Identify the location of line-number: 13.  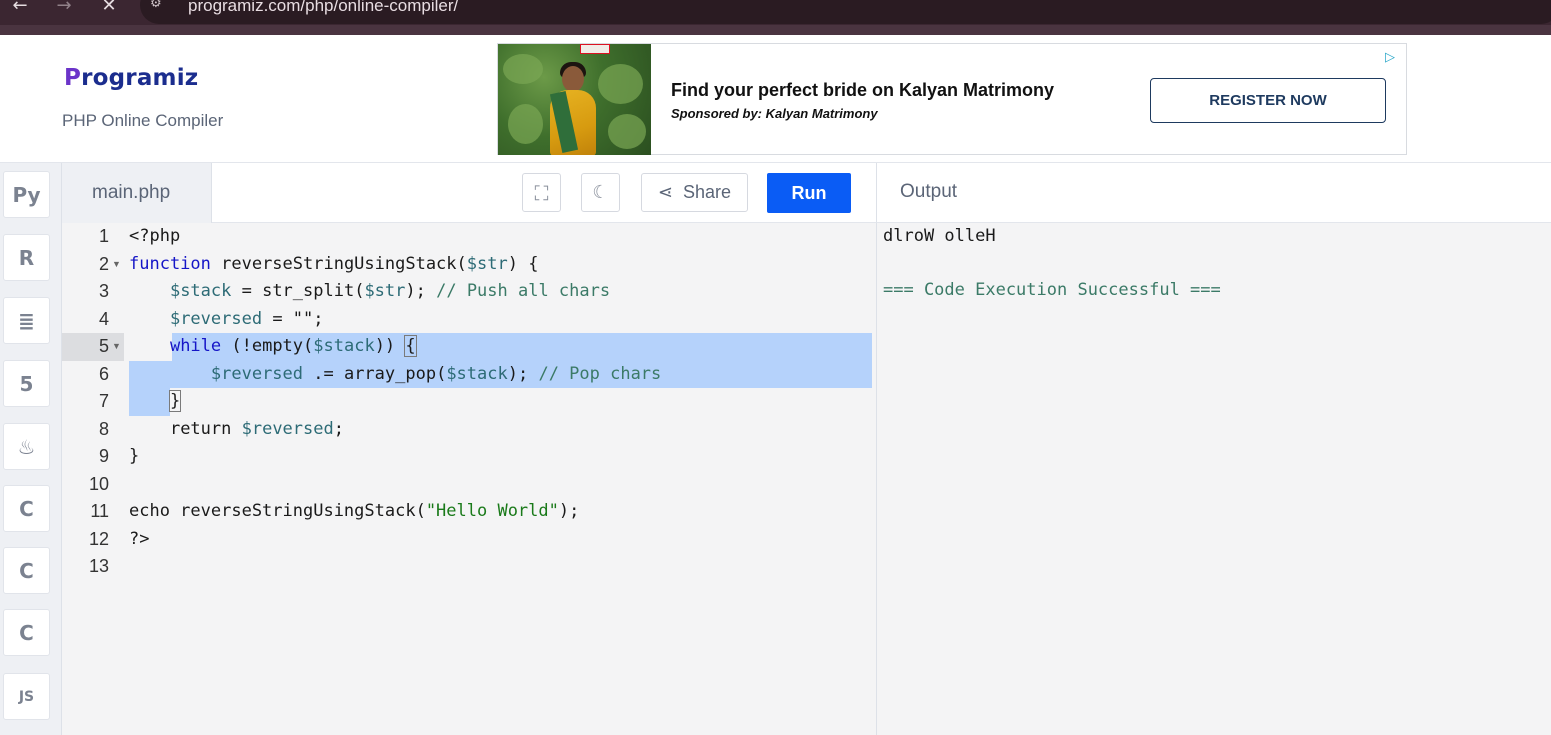
(98, 566).